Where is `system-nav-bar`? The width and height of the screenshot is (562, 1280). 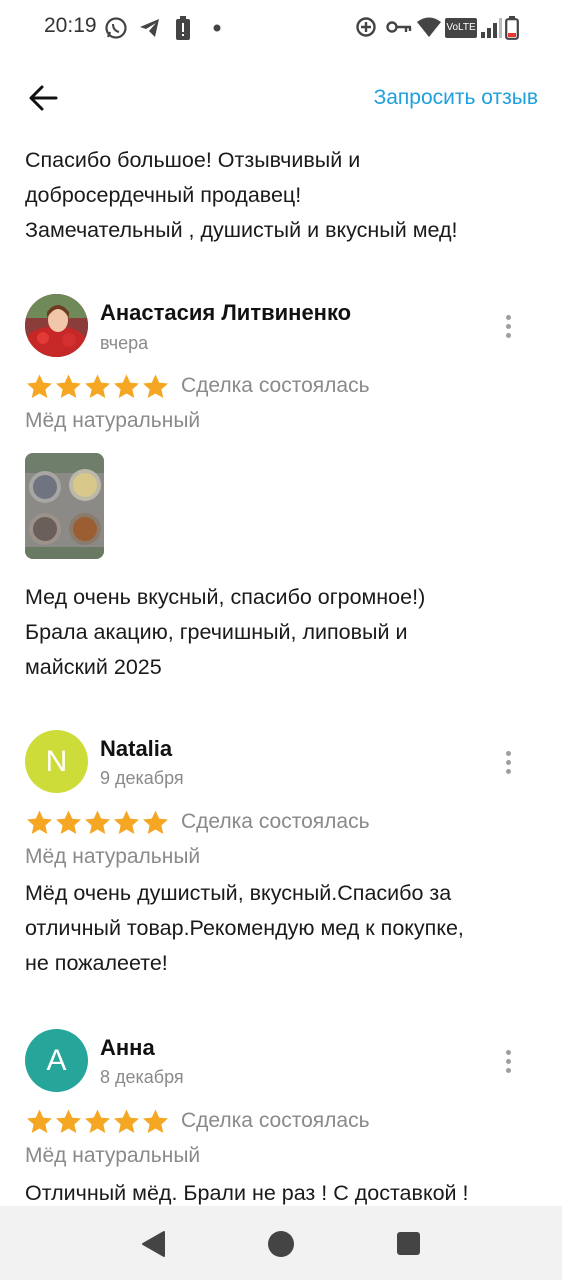
system-nav-bar is located at coordinates (281, 1243).